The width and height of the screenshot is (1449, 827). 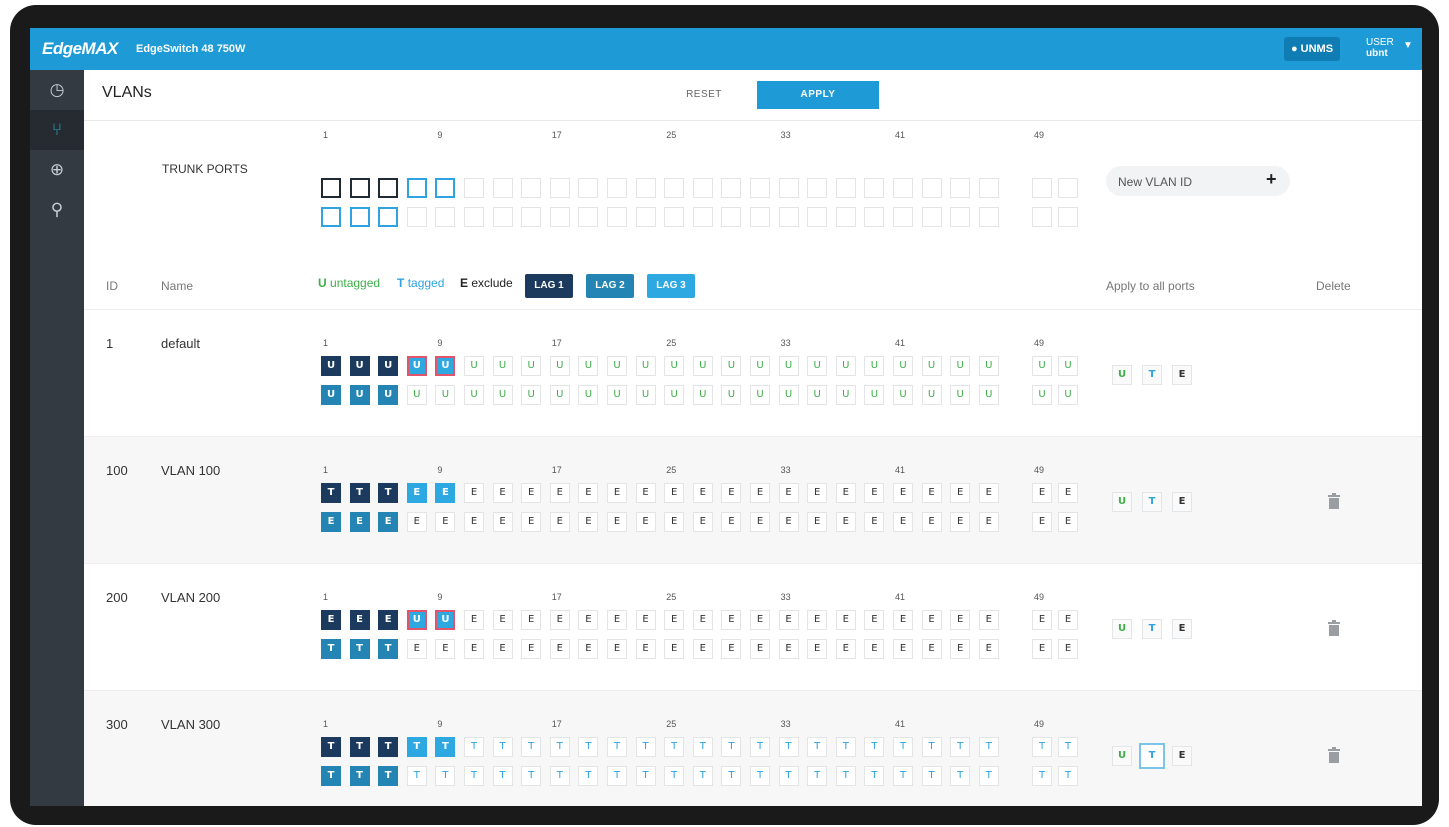 What do you see at coordinates (190, 470) in the screenshot?
I see `vlan-name: VLAN 100` at bounding box center [190, 470].